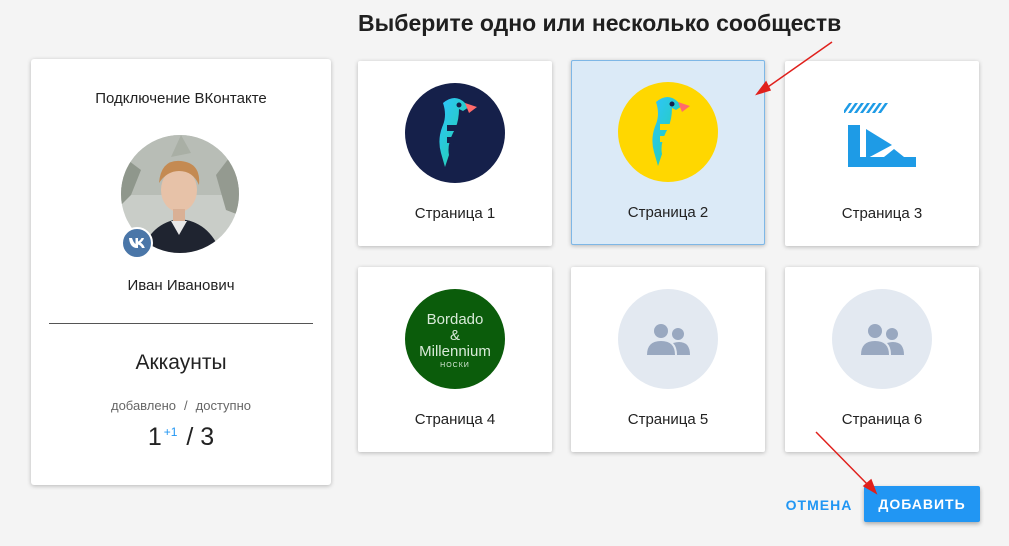 The width and height of the screenshot is (1009, 546). What do you see at coordinates (455, 213) in the screenshot?
I see `page-label: Страница 1` at bounding box center [455, 213].